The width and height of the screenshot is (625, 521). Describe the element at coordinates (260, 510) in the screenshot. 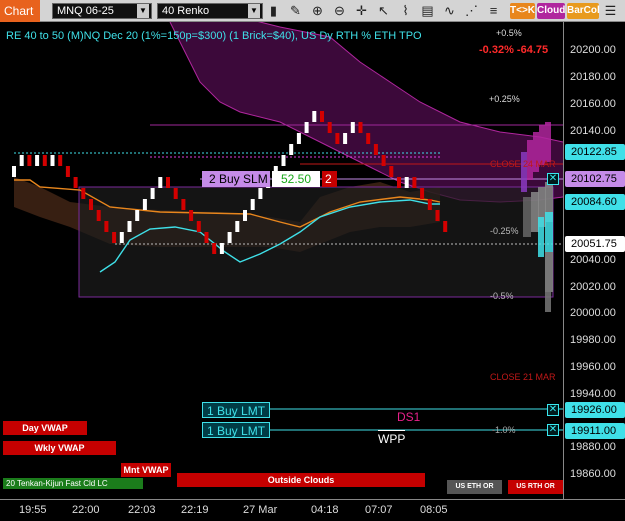

I see `time-axis-label: 27 Mar` at that location.